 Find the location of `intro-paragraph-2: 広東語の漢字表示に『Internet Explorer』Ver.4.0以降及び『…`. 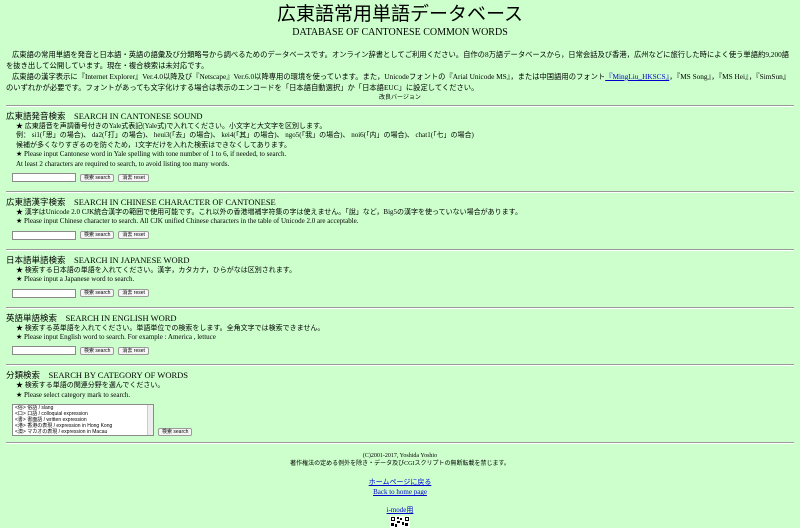

intro-paragraph-2: 広東語の漢字表示に『Internet Explorer』Ver.4.0以降及び『… is located at coordinates (400, 82).